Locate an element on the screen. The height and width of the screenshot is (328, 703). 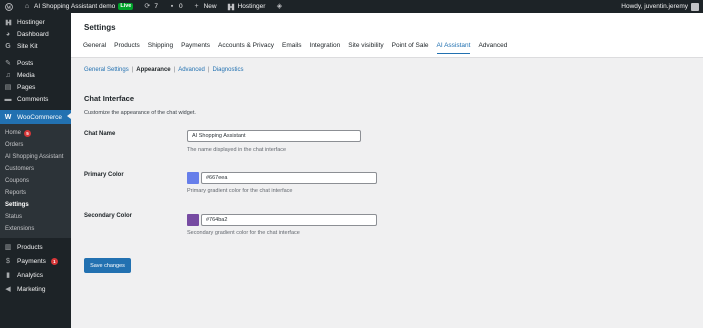
sidebar-item-marketing: ◀ Marketing is located at coordinates (35, 289).